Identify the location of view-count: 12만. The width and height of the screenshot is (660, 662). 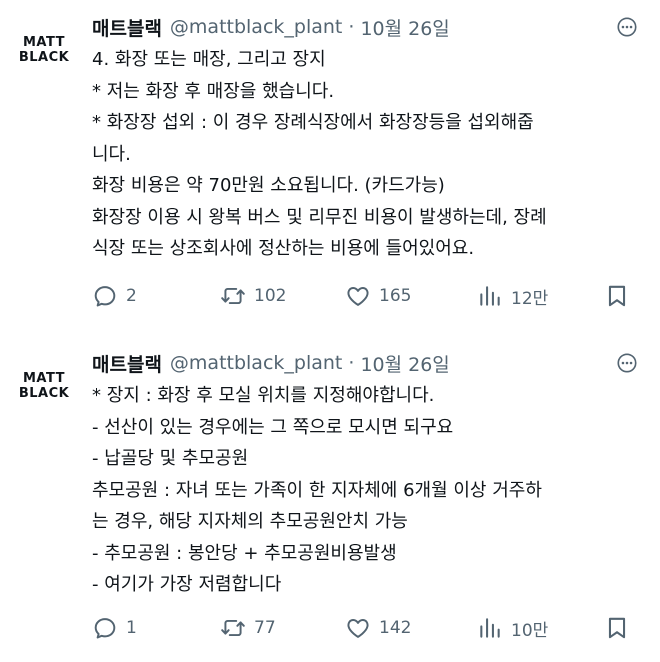
(530, 298).